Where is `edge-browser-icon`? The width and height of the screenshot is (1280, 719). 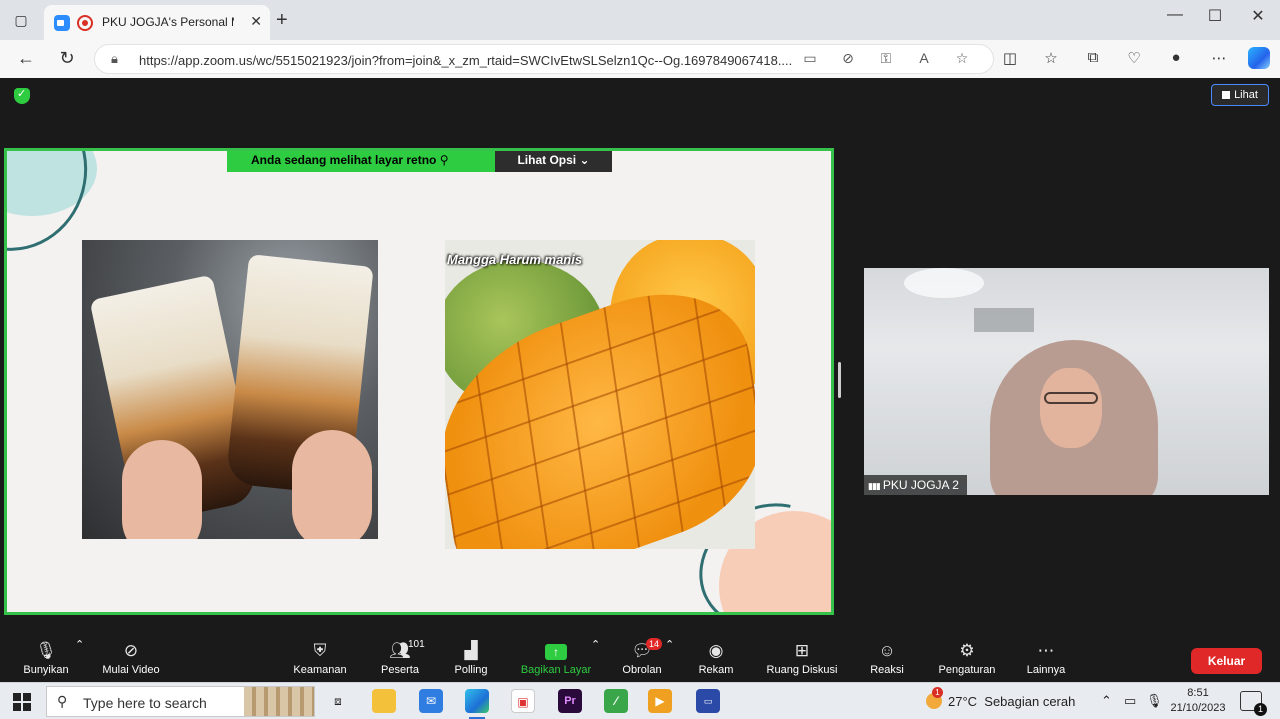 edge-browser-icon is located at coordinates (477, 704).